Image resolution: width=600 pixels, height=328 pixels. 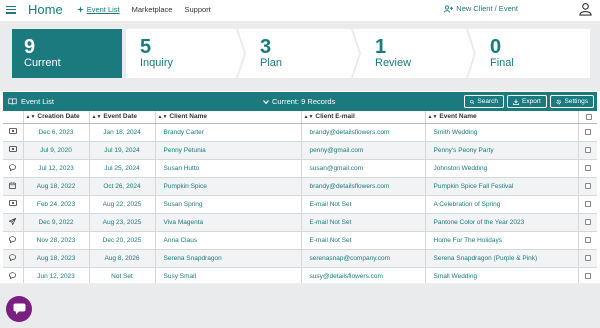 What do you see at coordinates (228, 222) in the screenshot?
I see `client-name-cell: Viva Magenta` at bounding box center [228, 222].